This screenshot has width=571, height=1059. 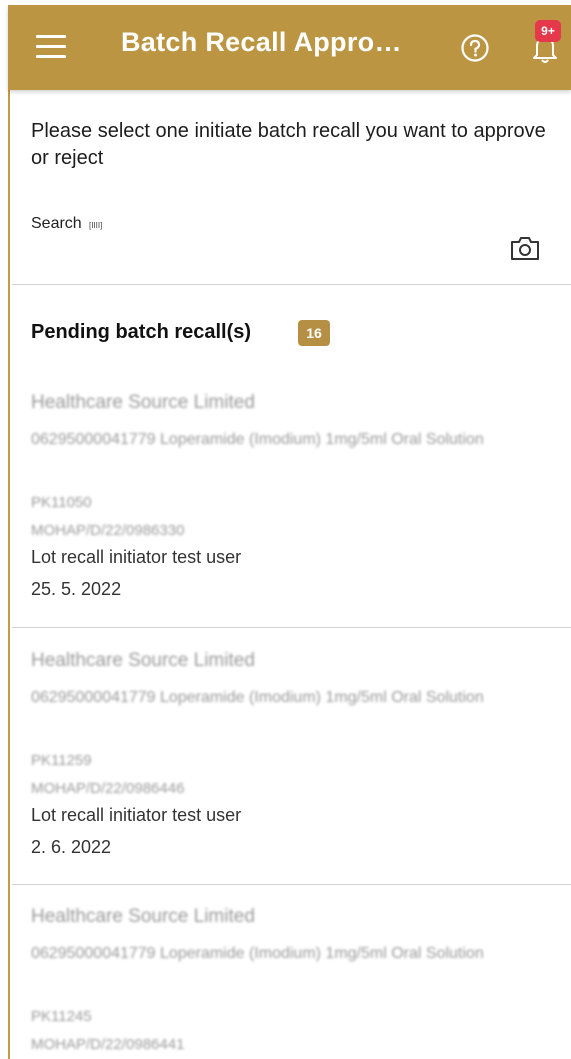 What do you see at coordinates (61, 760) in the screenshot?
I see `recall-lot: PK11259` at bounding box center [61, 760].